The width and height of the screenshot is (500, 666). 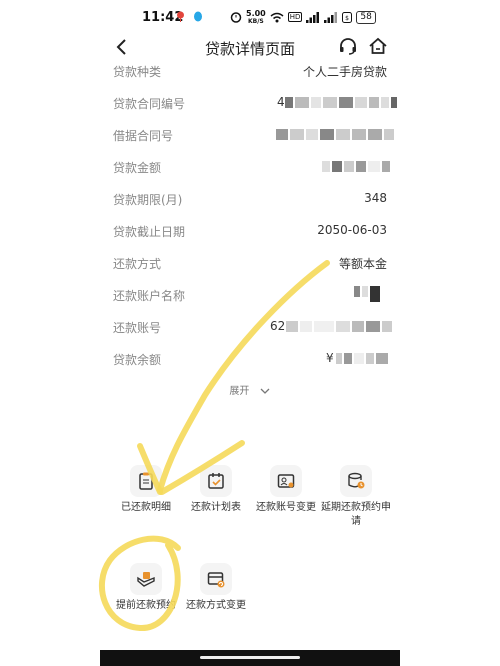 I want to click on detail-label: 贷款期限(月), so click(x=148, y=200).